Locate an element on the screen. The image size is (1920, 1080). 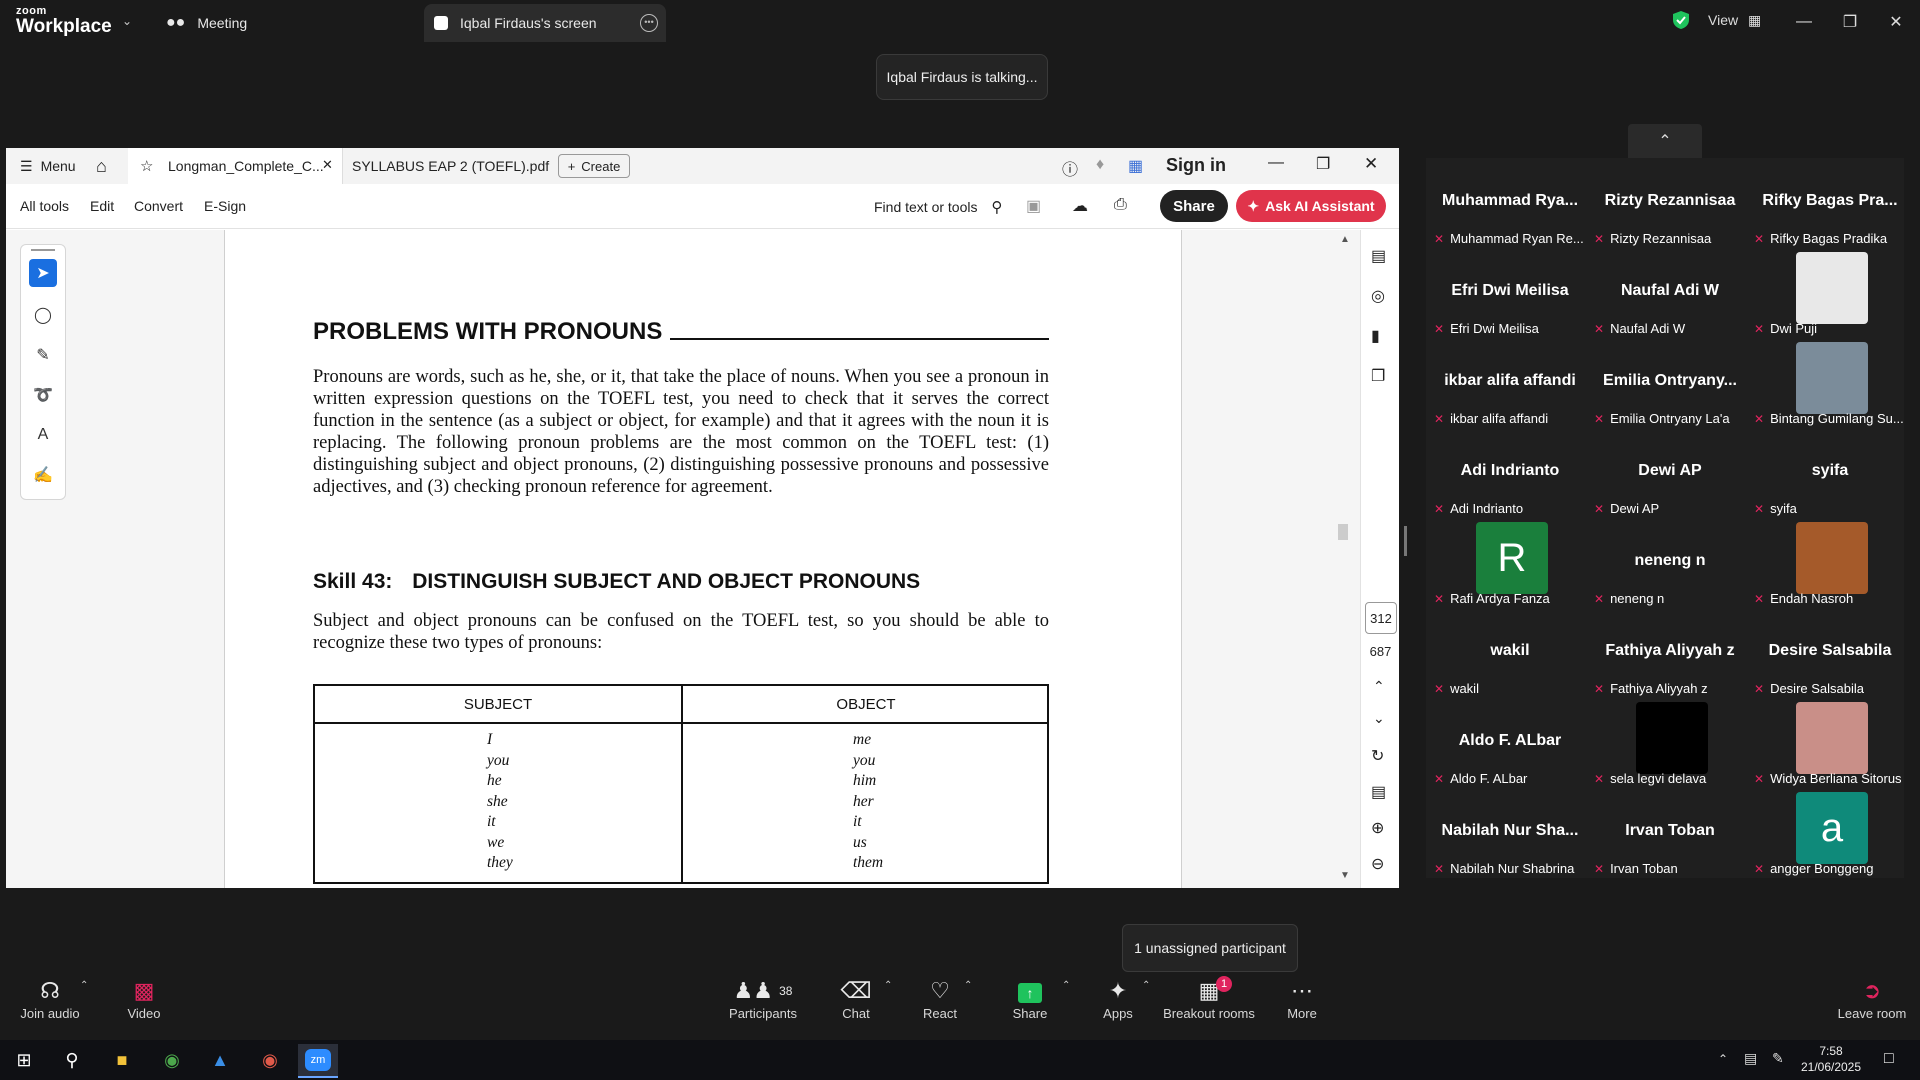
home-icon: ⌂ is located at coordinates (101, 166).